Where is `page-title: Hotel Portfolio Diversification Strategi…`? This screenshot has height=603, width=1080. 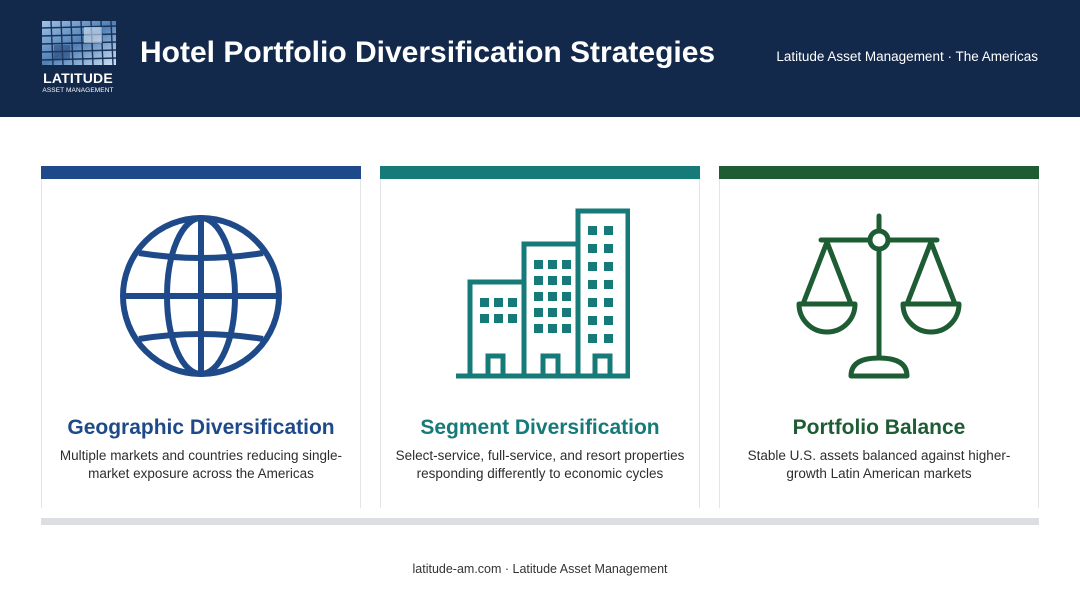
page-title: Hotel Portfolio Diversification Strategi… is located at coordinates (428, 52).